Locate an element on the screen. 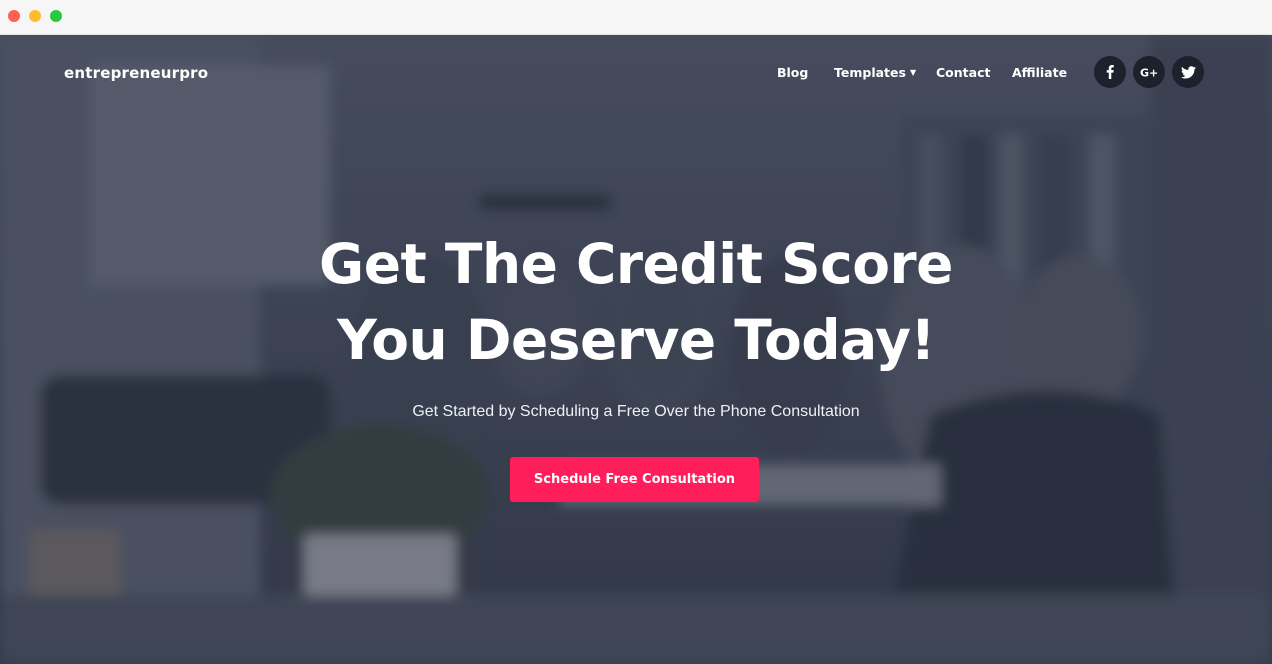 This screenshot has width=1272, height=664. twitter-button is located at coordinates (1188, 72).